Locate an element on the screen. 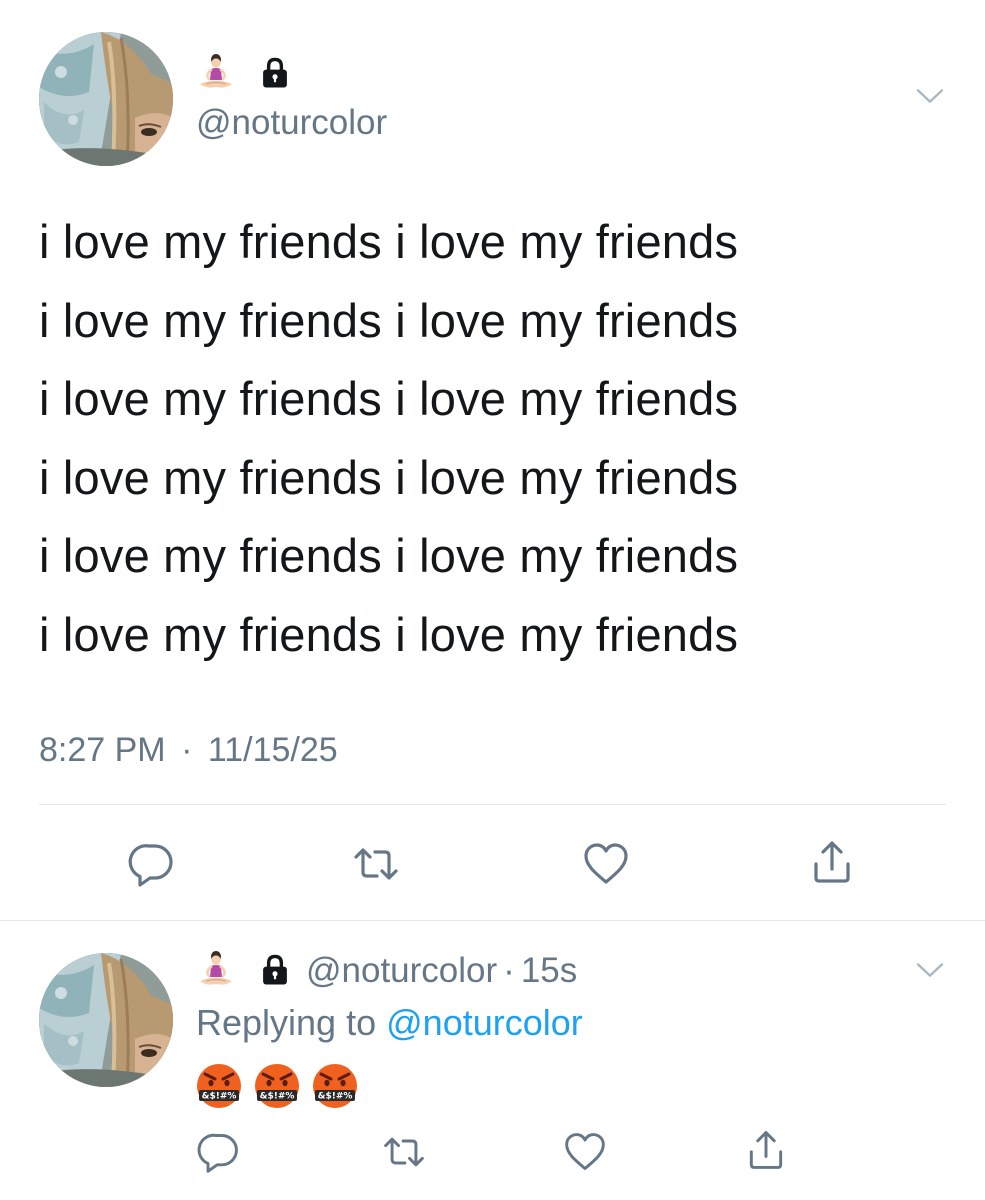 The height and width of the screenshot is (1200, 985). tweet-timestamp: 8:27 PM · 11/15/25 is located at coordinates (188, 750).